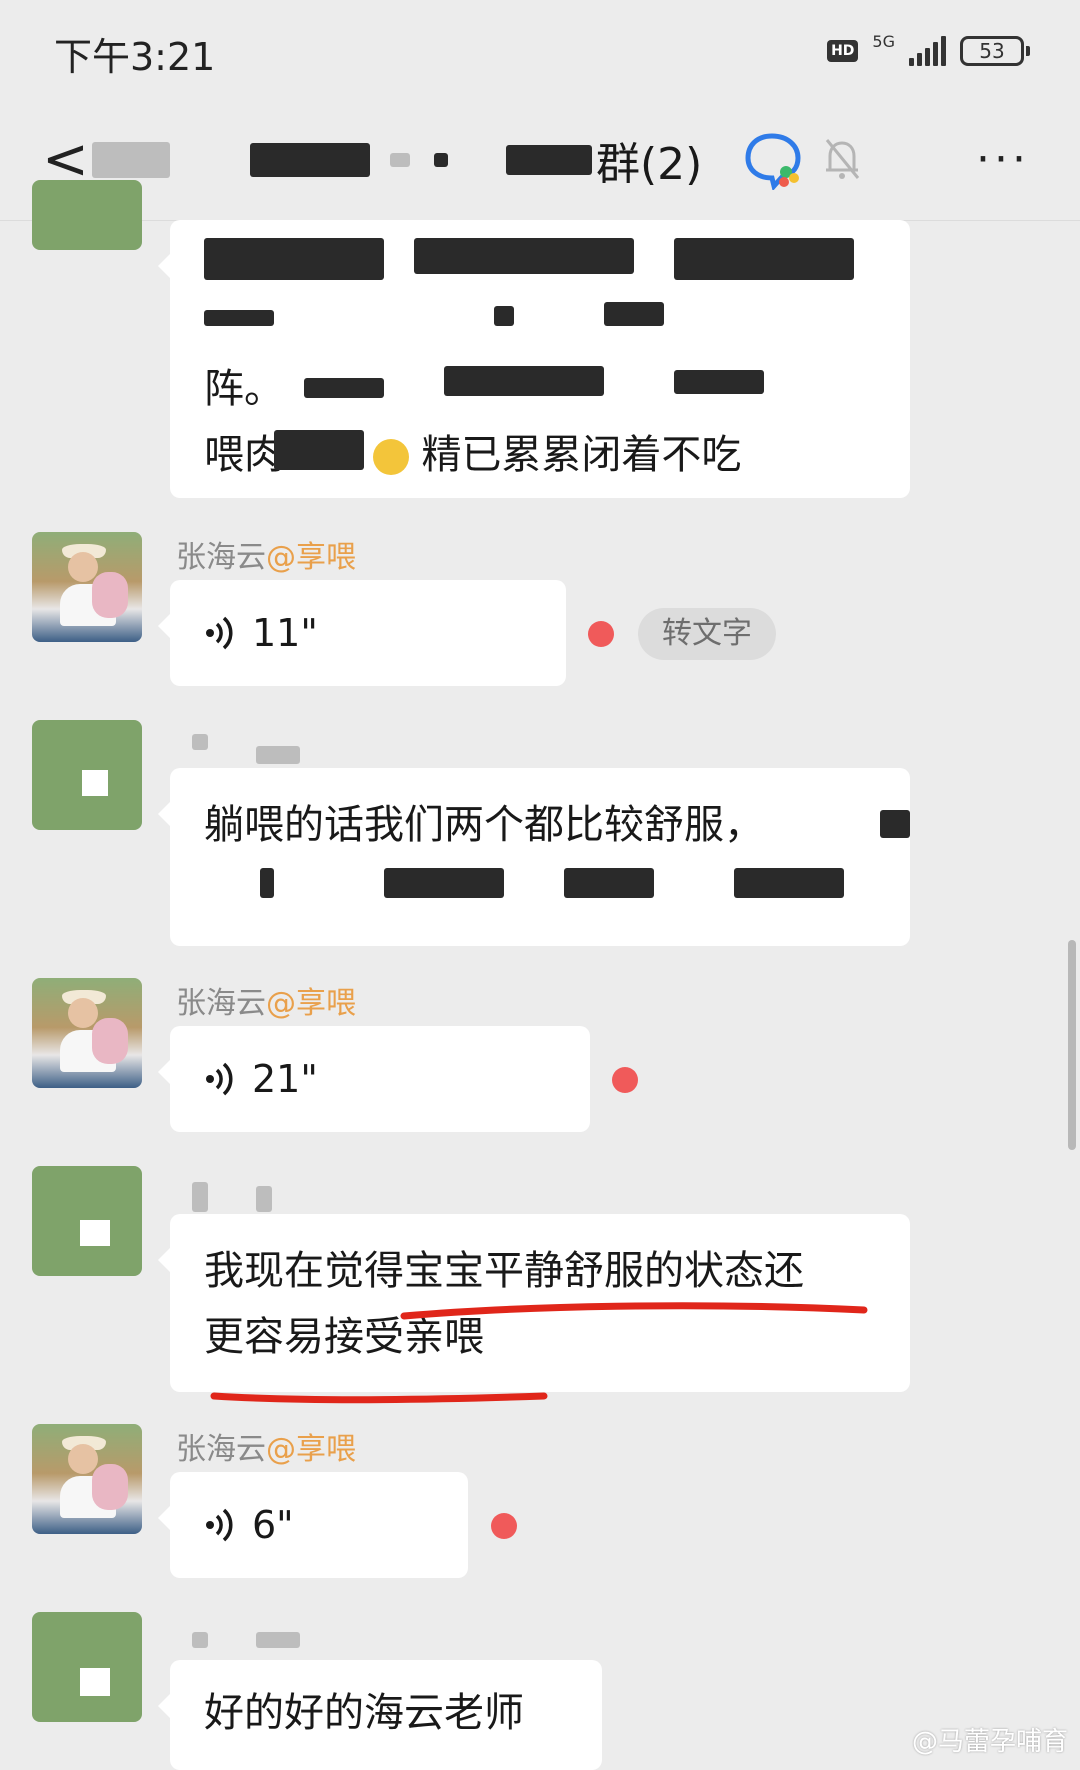 The image size is (1080, 1770). Describe the element at coordinates (313, 1525) in the screenshot. I see `voice-message: 6"` at that location.